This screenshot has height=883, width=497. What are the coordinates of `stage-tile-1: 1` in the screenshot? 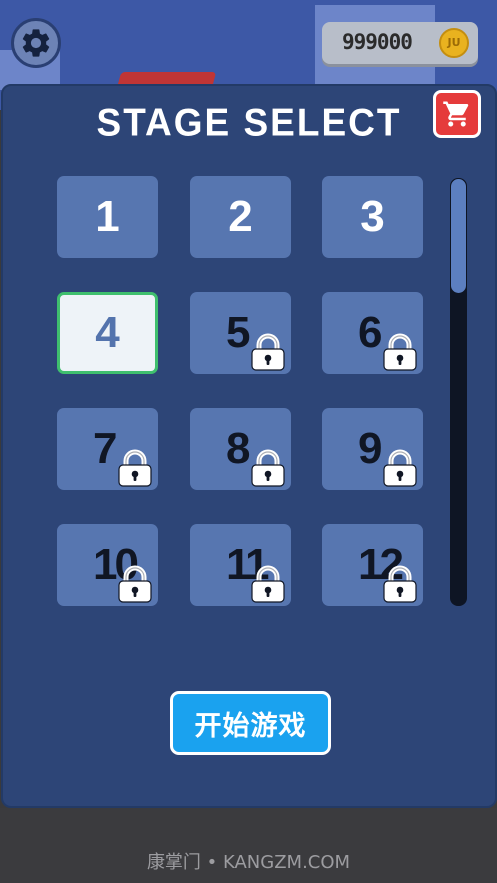 It's located at (107, 217).